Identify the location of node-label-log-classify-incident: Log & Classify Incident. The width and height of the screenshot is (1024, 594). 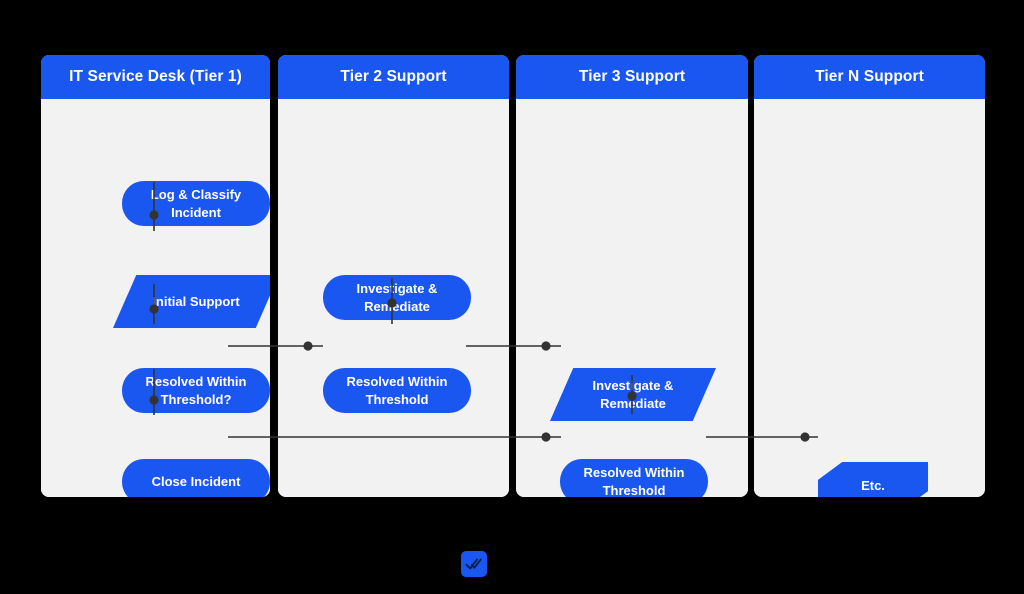
(196, 203).